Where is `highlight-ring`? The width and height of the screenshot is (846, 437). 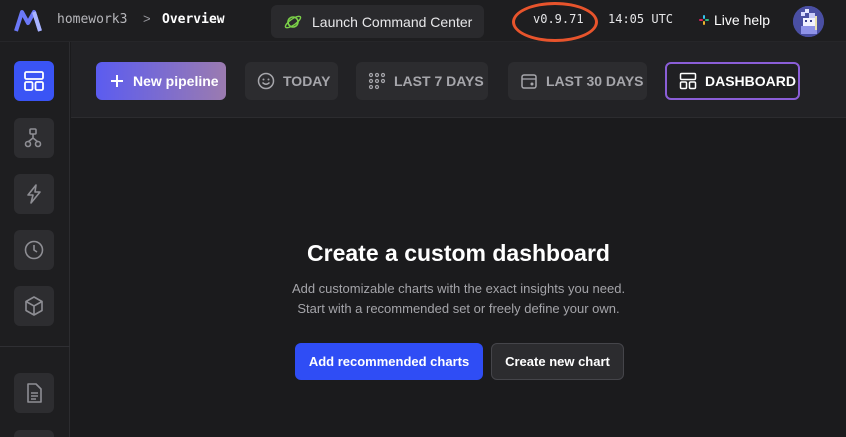
highlight-ring is located at coordinates (555, 22).